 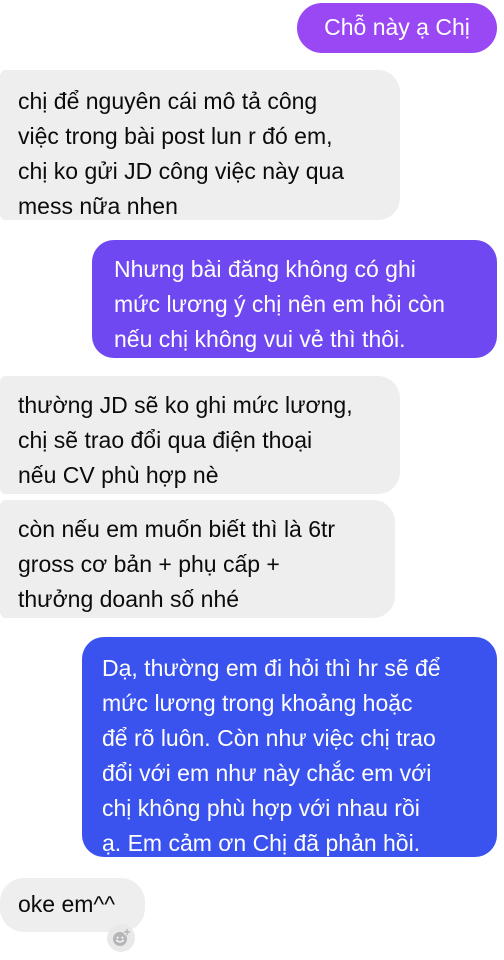 I want to click on message-text-line: để rõ luôn. Còn như việc chị trao, so click(x=269, y=738).